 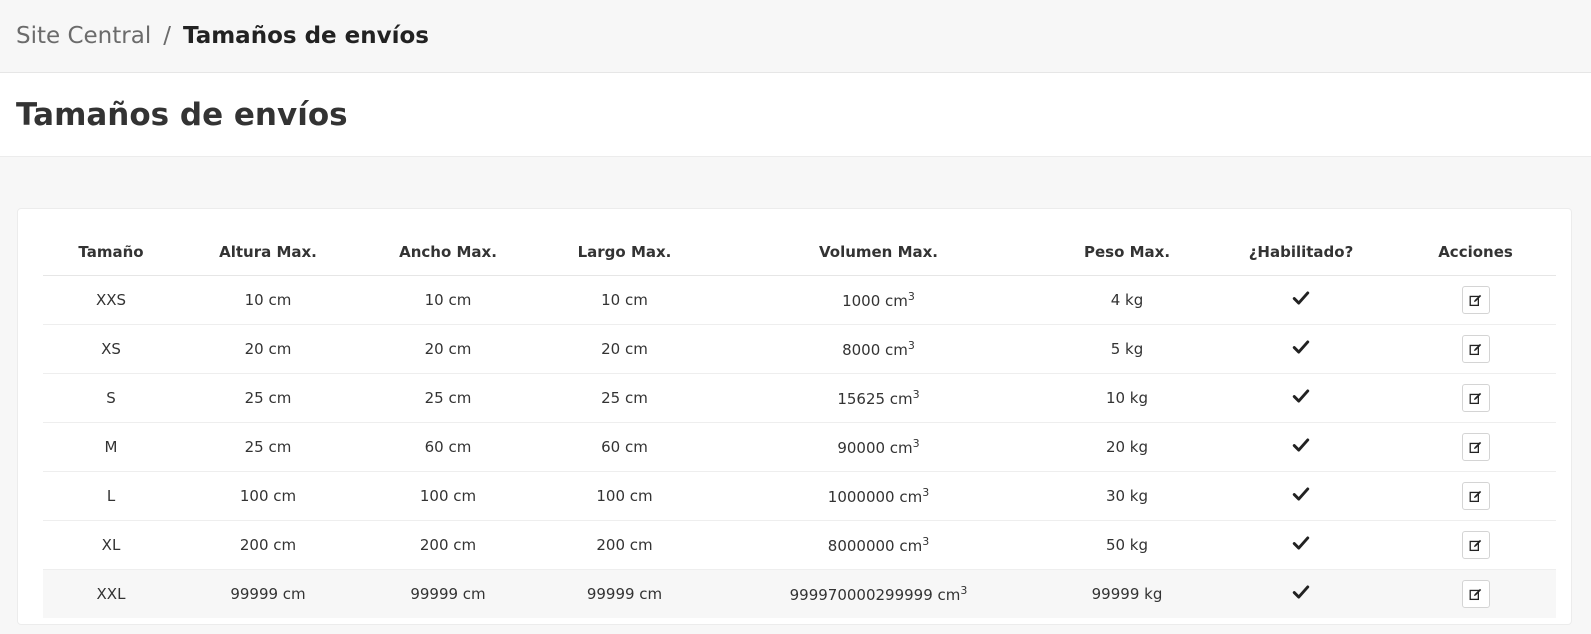 What do you see at coordinates (111, 496) in the screenshot?
I see `cell-size: L` at bounding box center [111, 496].